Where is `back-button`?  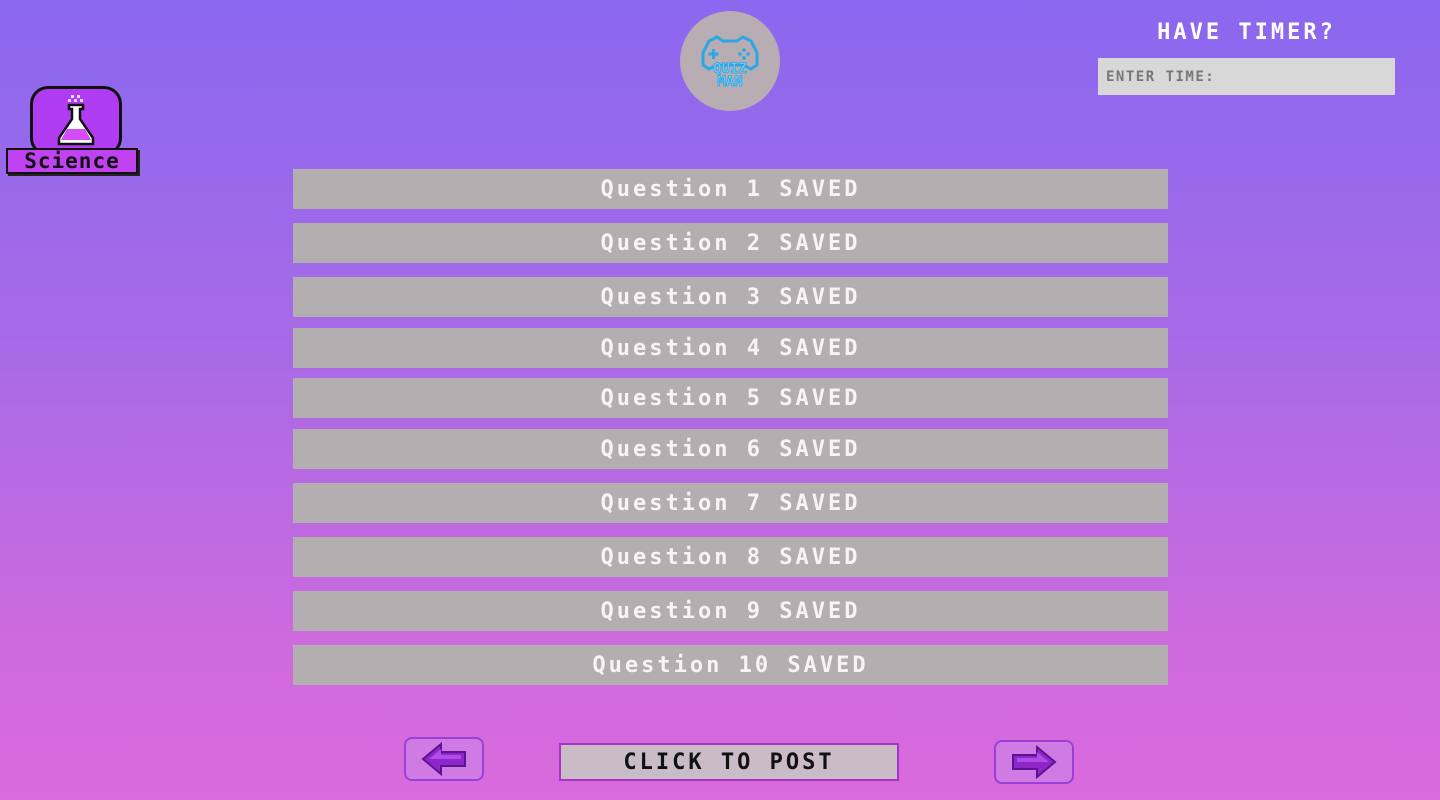 back-button is located at coordinates (444, 759).